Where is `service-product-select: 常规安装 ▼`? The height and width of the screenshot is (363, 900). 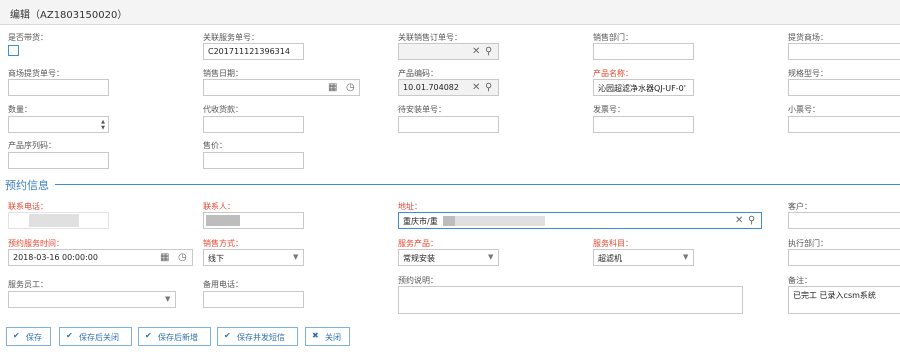
service-product-select: 常规安装 ▼ is located at coordinates (448, 257).